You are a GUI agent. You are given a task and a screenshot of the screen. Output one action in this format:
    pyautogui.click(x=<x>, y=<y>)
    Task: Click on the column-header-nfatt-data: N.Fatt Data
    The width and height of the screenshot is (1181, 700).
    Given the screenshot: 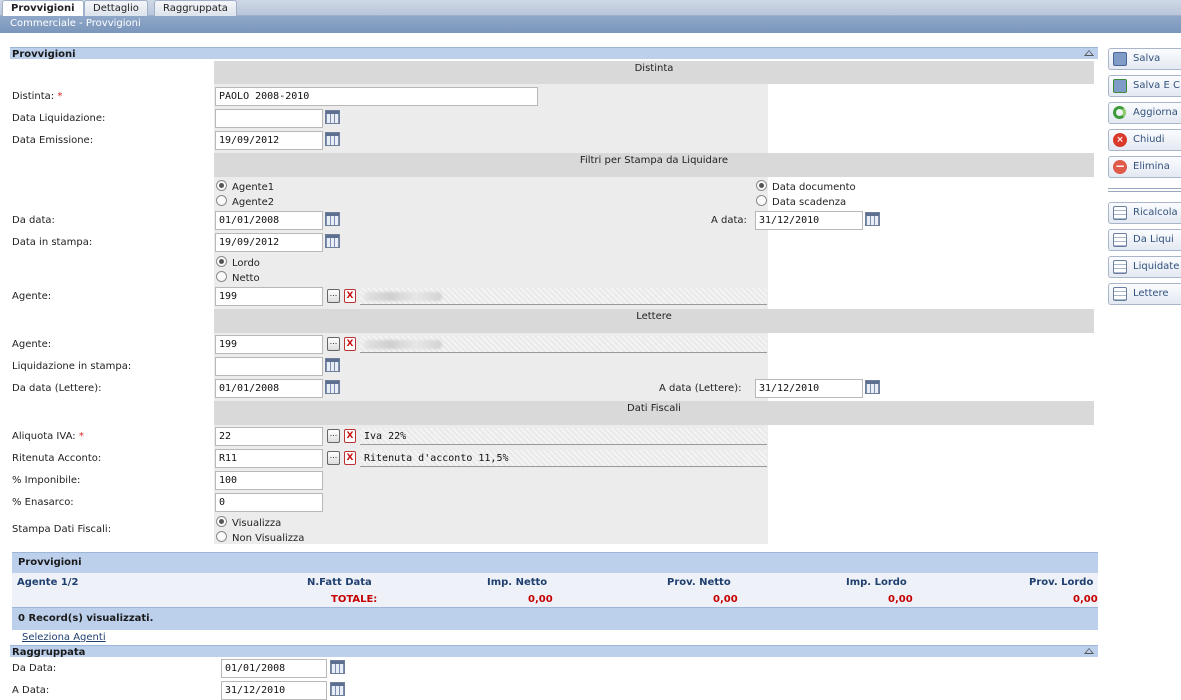 What is the action you would take?
    pyautogui.click(x=339, y=582)
    